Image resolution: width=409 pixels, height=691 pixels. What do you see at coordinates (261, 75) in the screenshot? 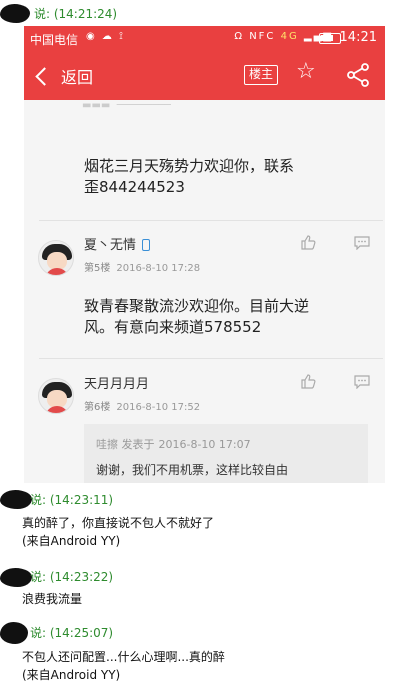
I see `only-op-button: 楼主` at bounding box center [261, 75].